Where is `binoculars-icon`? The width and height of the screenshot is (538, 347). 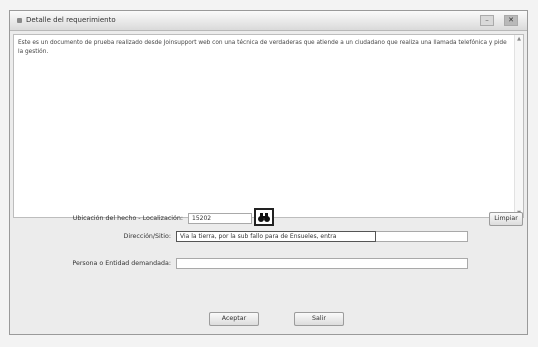
binoculars-icon is located at coordinates (264, 217).